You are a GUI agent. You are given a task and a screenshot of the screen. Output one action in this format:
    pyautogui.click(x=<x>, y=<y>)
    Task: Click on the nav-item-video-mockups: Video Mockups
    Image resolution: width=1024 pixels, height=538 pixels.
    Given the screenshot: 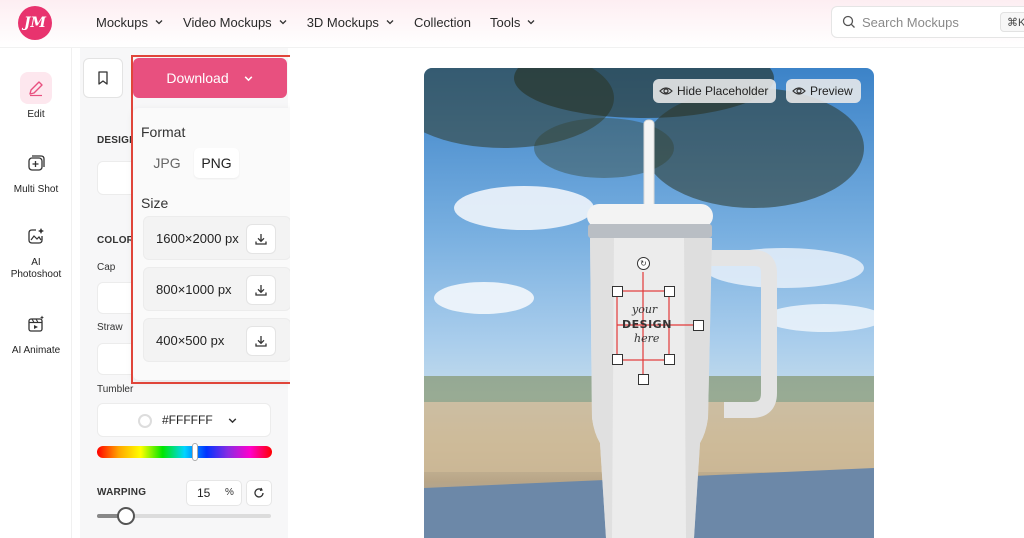 What is the action you would take?
    pyautogui.click(x=235, y=22)
    